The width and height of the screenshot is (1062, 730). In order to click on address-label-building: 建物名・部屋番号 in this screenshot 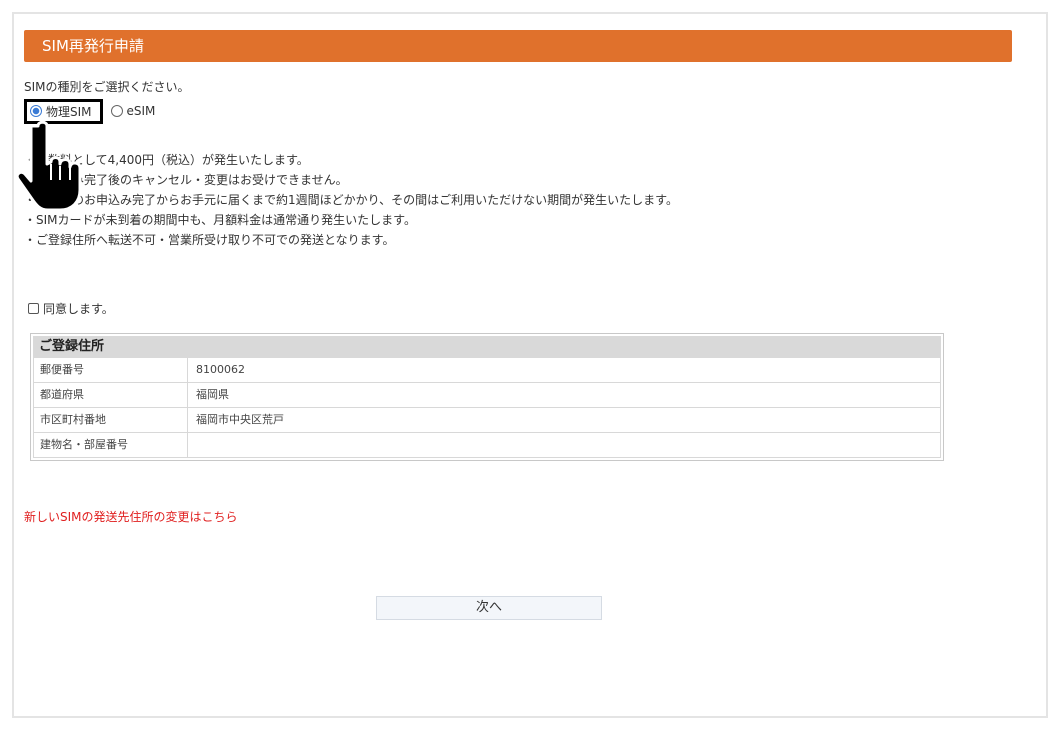, I will do `click(111, 445)`.